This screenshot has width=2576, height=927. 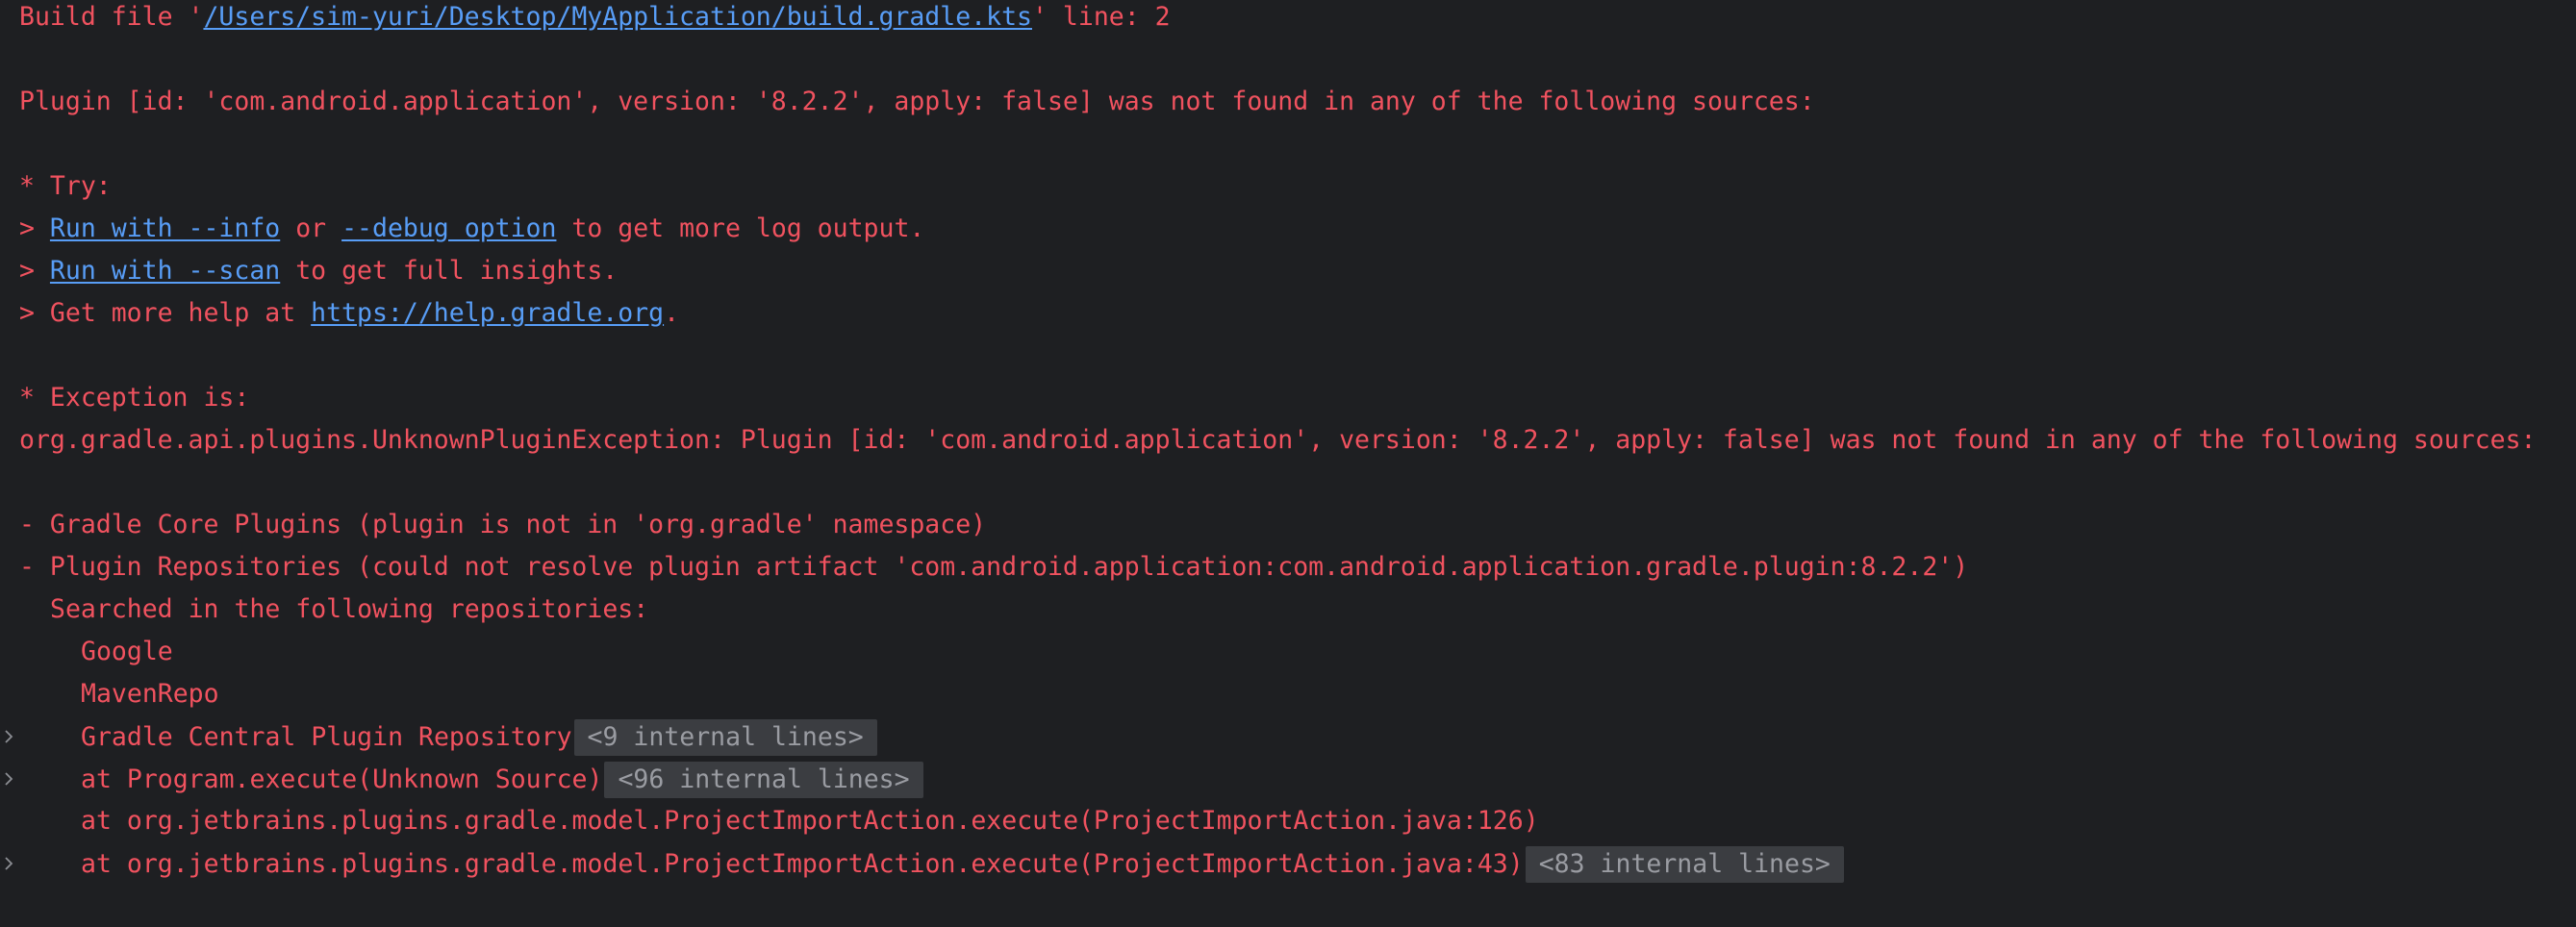 What do you see at coordinates (311, 228) in the screenshot?
I see `try-or-text: or` at bounding box center [311, 228].